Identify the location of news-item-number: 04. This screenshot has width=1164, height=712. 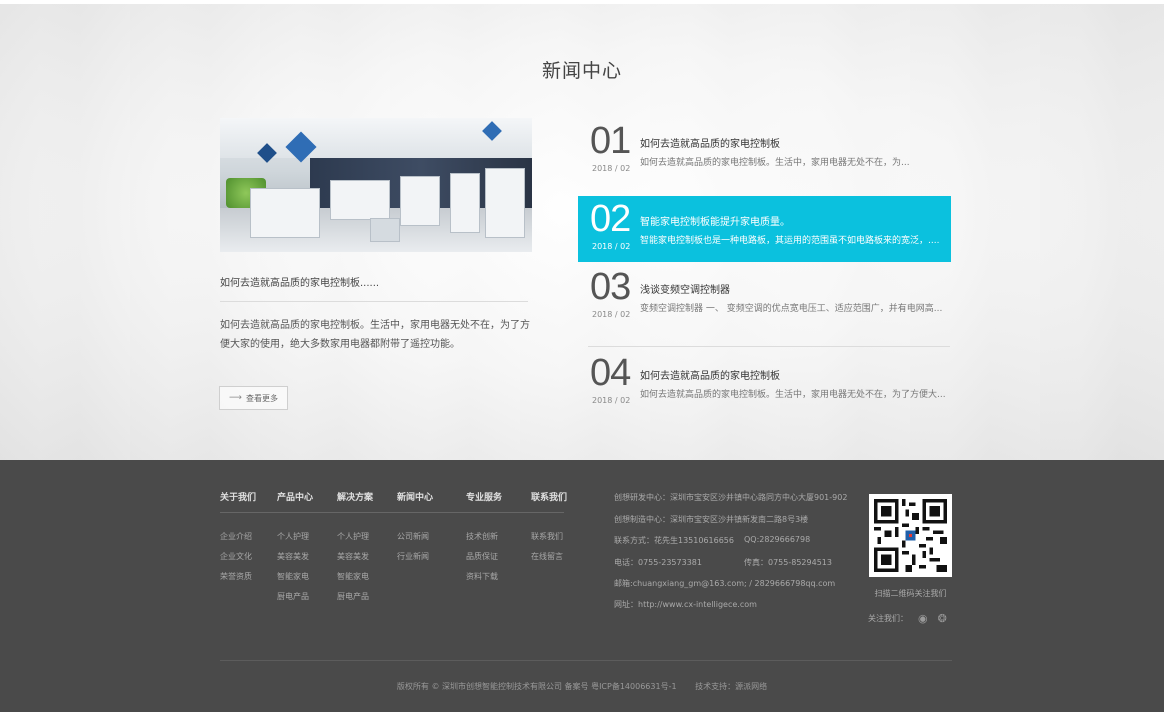
(610, 373).